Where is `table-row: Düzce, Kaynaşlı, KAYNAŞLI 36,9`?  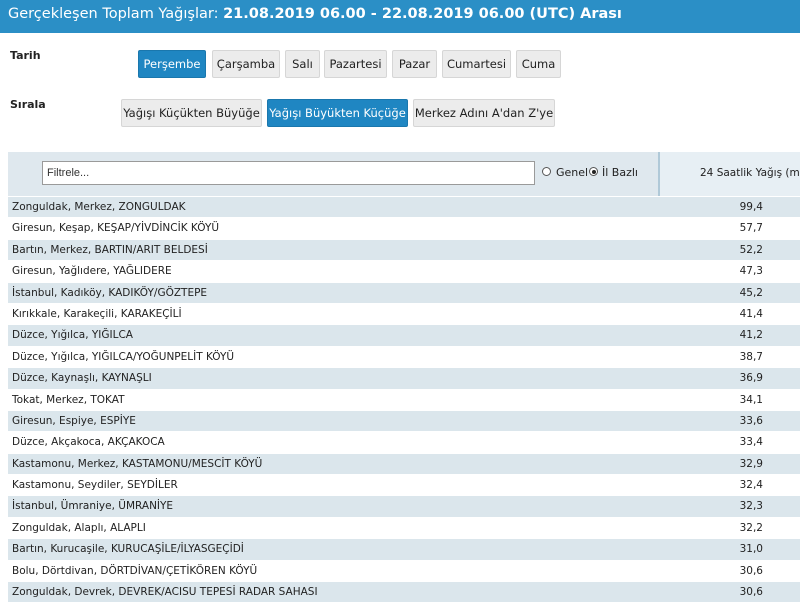
table-row: Düzce, Kaynaşlı, KAYNAŞLI 36,9 is located at coordinates (404, 379).